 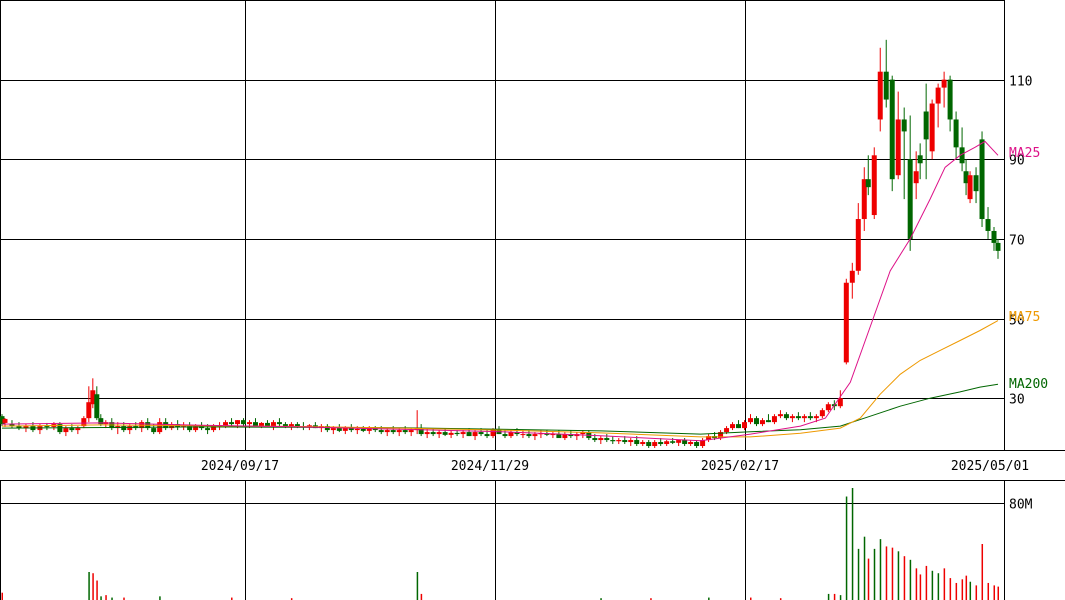 I want to click on price-axis-labels: 30507090110, so click(x=1020, y=241).